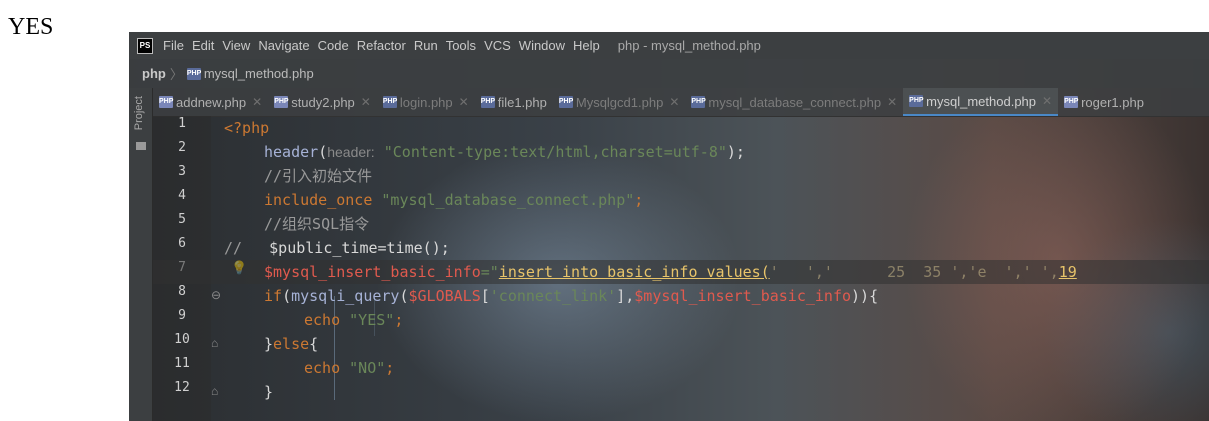 The height and width of the screenshot is (421, 1209). What do you see at coordinates (233, 248) in the screenshot?
I see `token-comment: //` at bounding box center [233, 248].